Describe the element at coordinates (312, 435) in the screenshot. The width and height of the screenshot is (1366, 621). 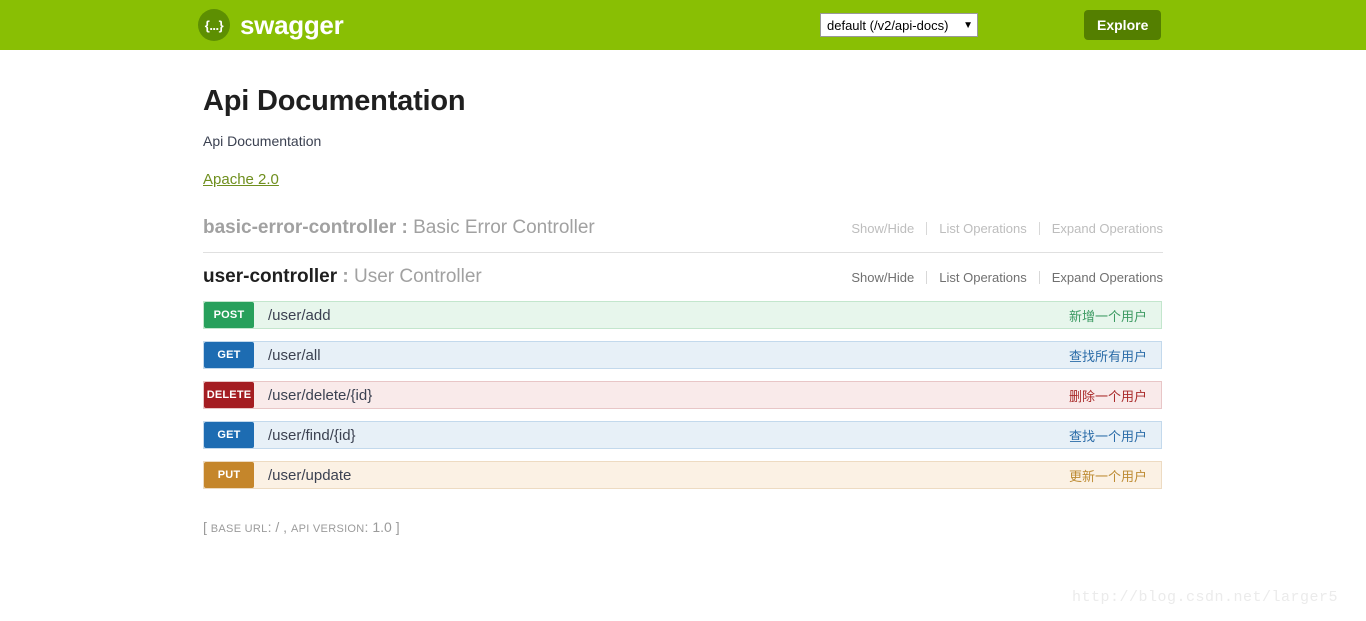
I see `operation-path: /user/find/{id}` at that location.